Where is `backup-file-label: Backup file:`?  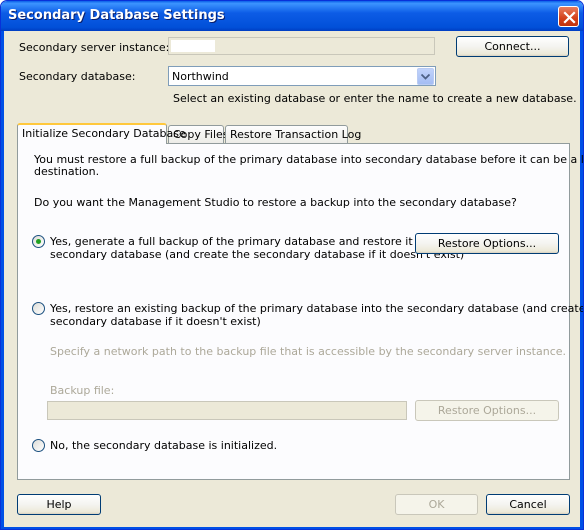 backup-file-label: Backup file: is located at coordinates (82, 390).